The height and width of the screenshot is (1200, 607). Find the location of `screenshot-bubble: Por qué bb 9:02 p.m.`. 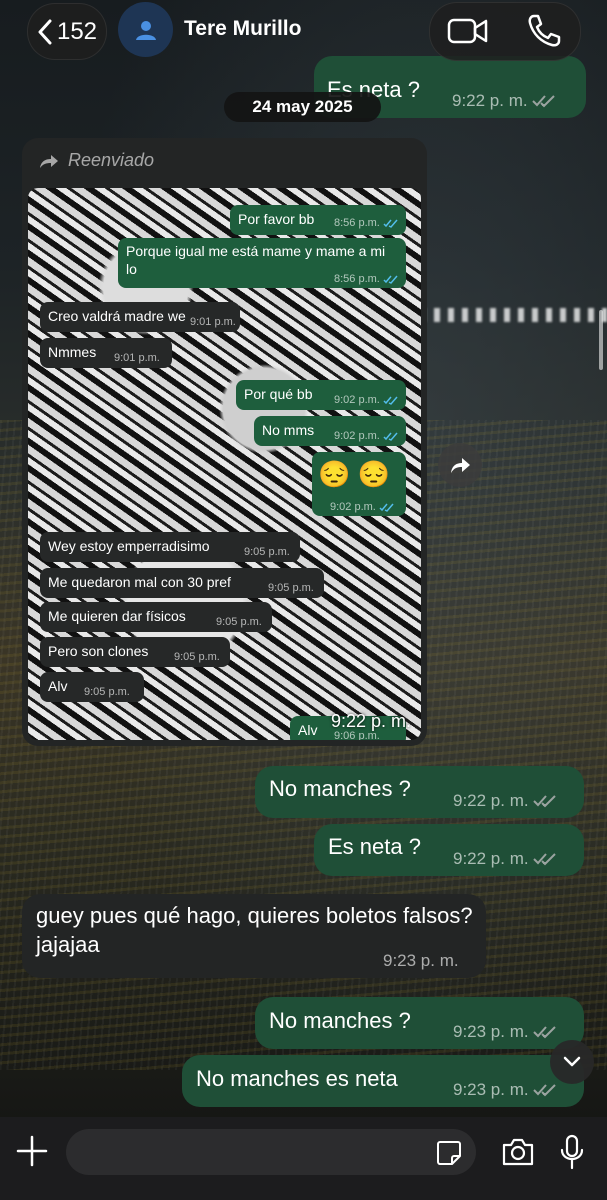

screenshot-bubble: Por qué bb 9:02 p.m. is located at coordinates (321, 395).